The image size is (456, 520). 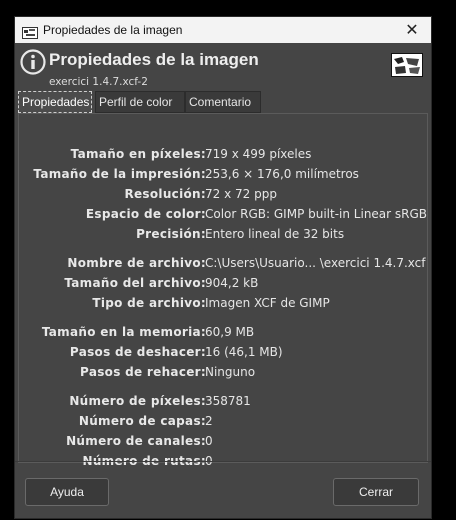 What do you see at coordinates (142, 421) in the screenshot?
I see `property-label: Número de capas:` at bounding box center [142, 421].